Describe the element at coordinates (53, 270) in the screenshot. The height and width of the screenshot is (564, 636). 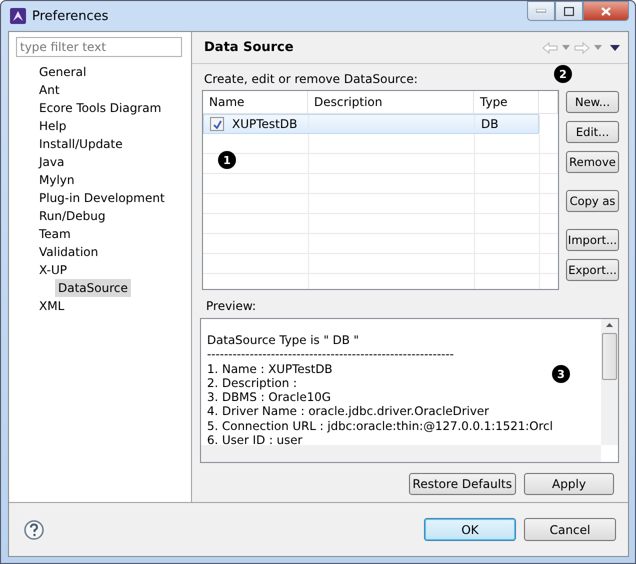
I see `tree-item: X-UP` at that location.